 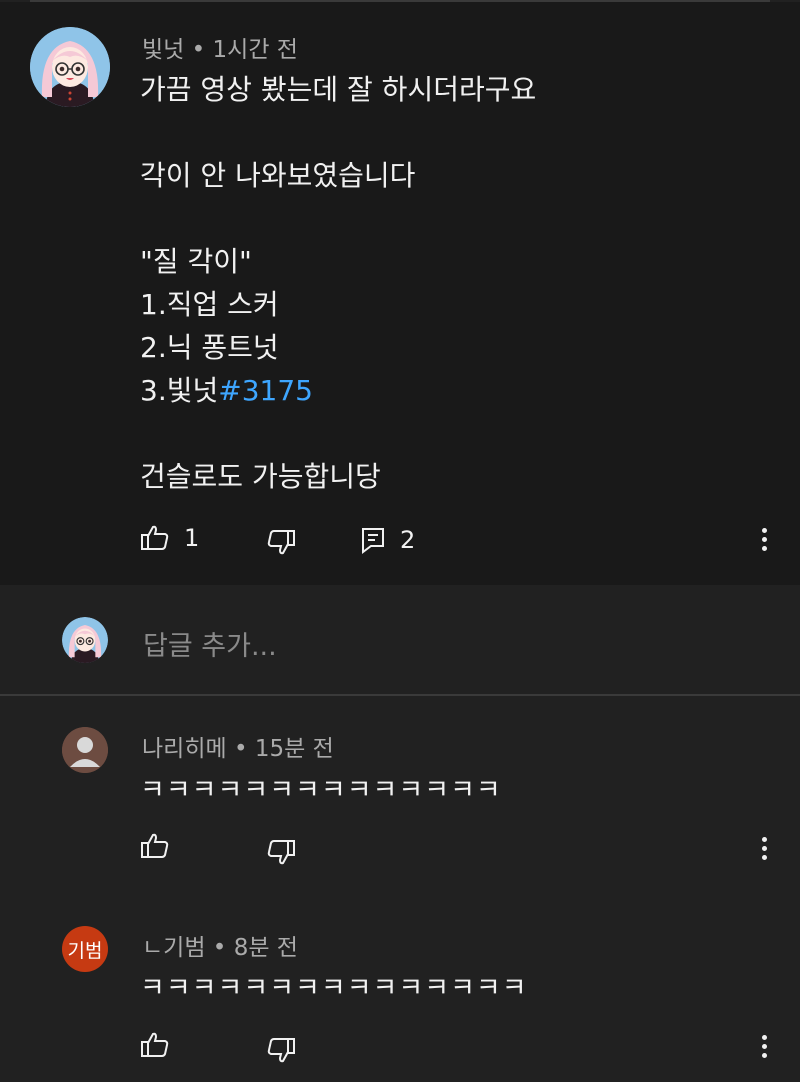 I want to click on comment-line: 3.빛넛, so click(x=179, y=390).